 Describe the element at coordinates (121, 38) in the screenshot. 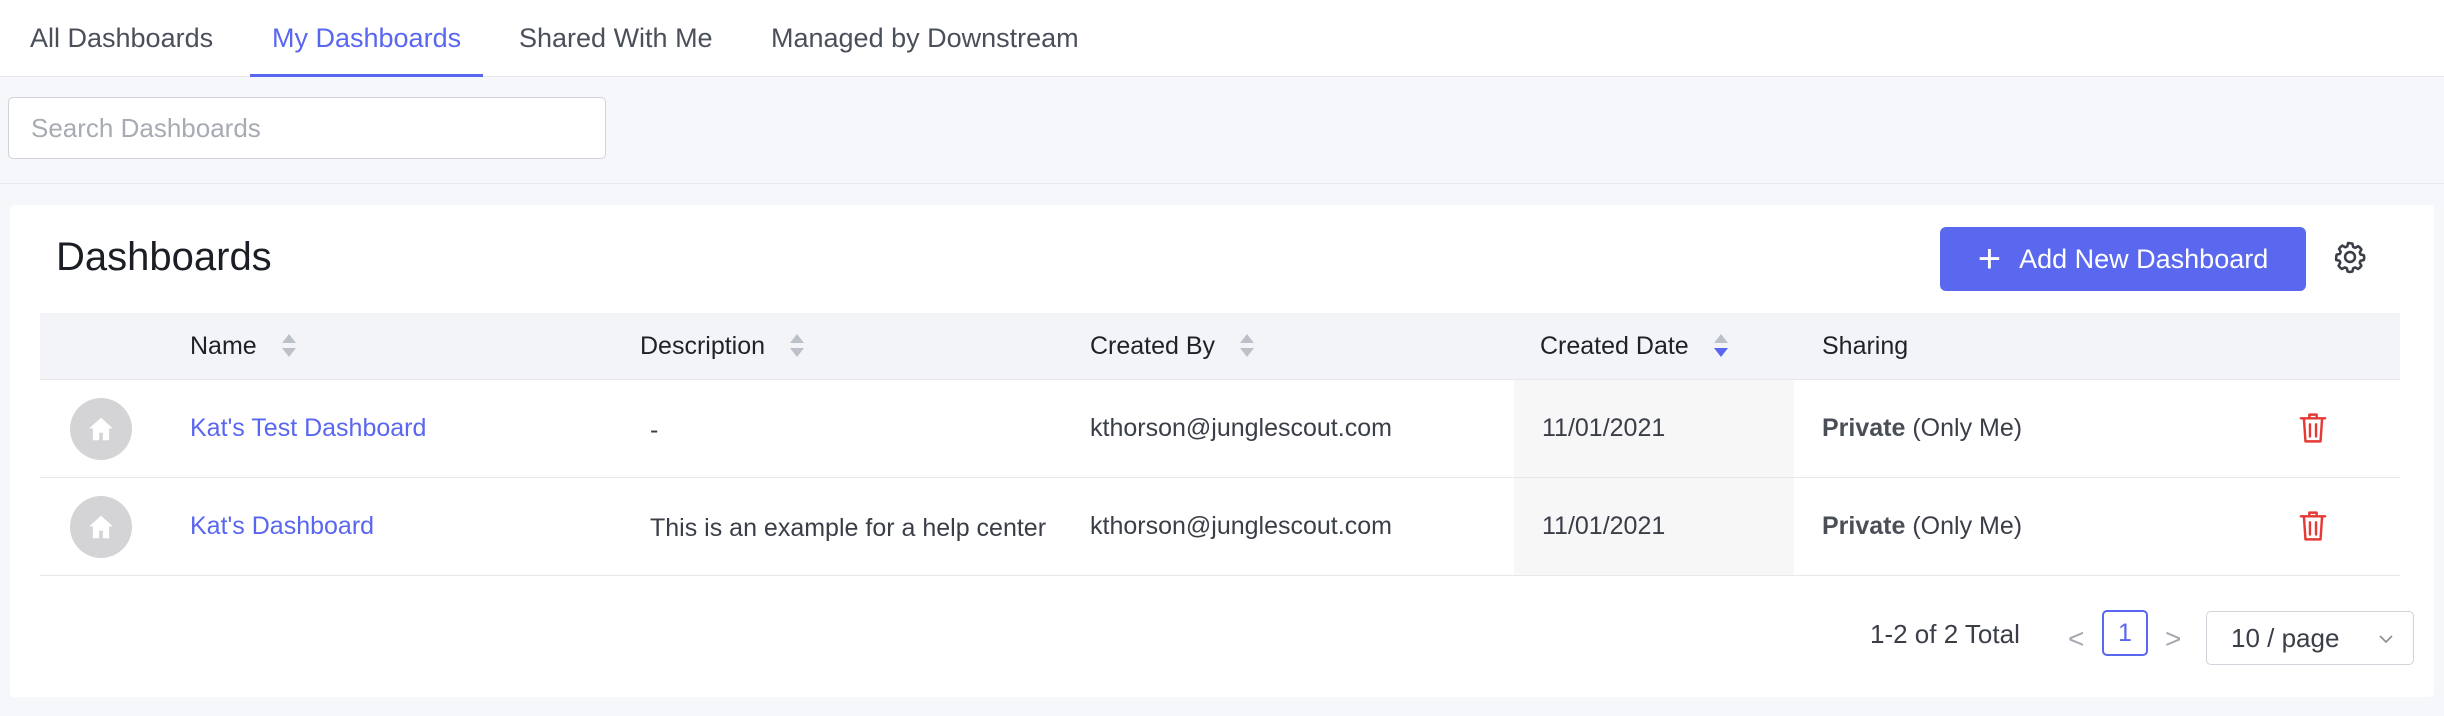

I see `tab-all-dashboards: All Dashboards` at that location.